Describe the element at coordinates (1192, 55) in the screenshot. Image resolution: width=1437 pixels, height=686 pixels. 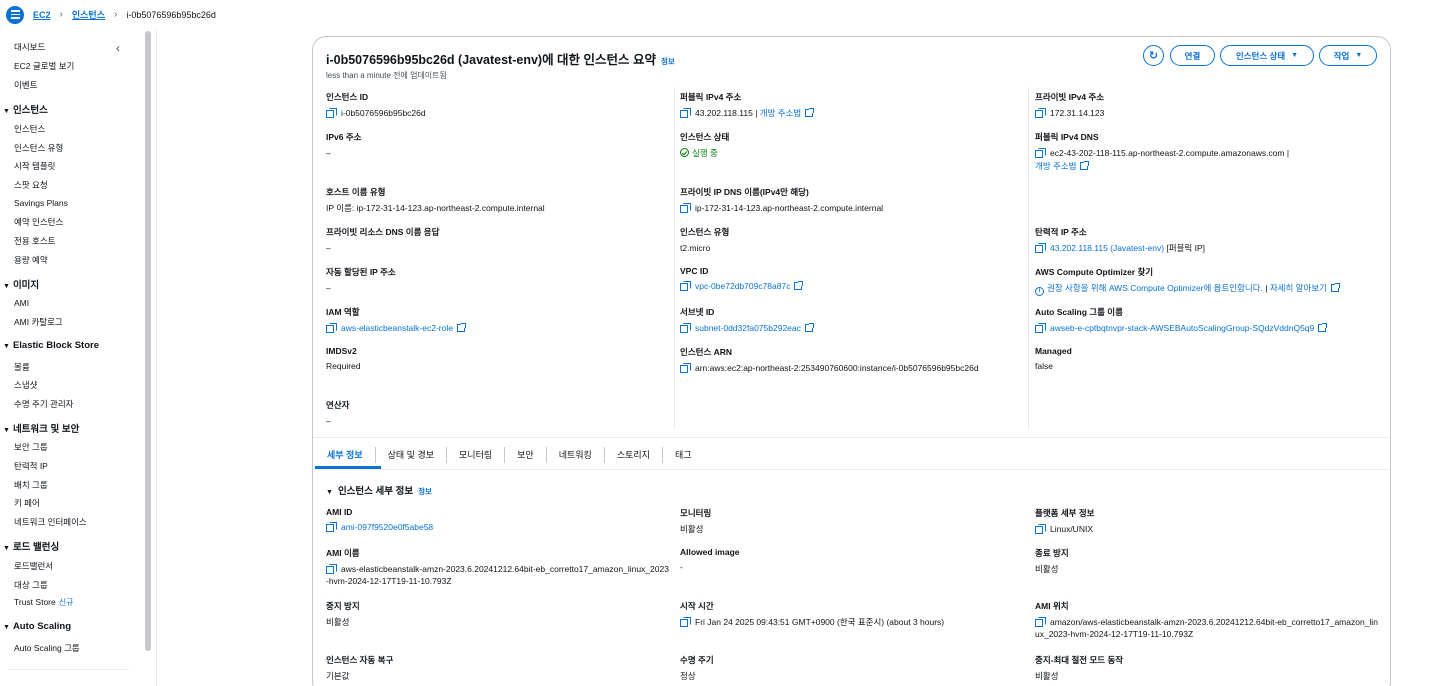
I see `connect-button: 연결` at that location.